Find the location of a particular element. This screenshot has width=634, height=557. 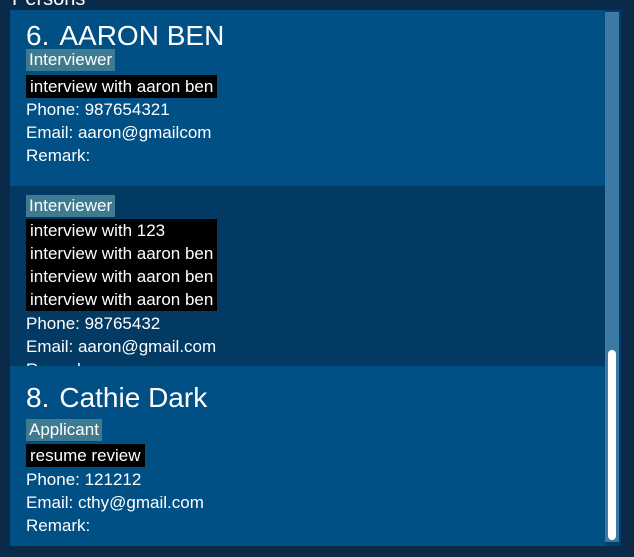

phone-field: Phone: 121212 is located at coordinates (84, 479).